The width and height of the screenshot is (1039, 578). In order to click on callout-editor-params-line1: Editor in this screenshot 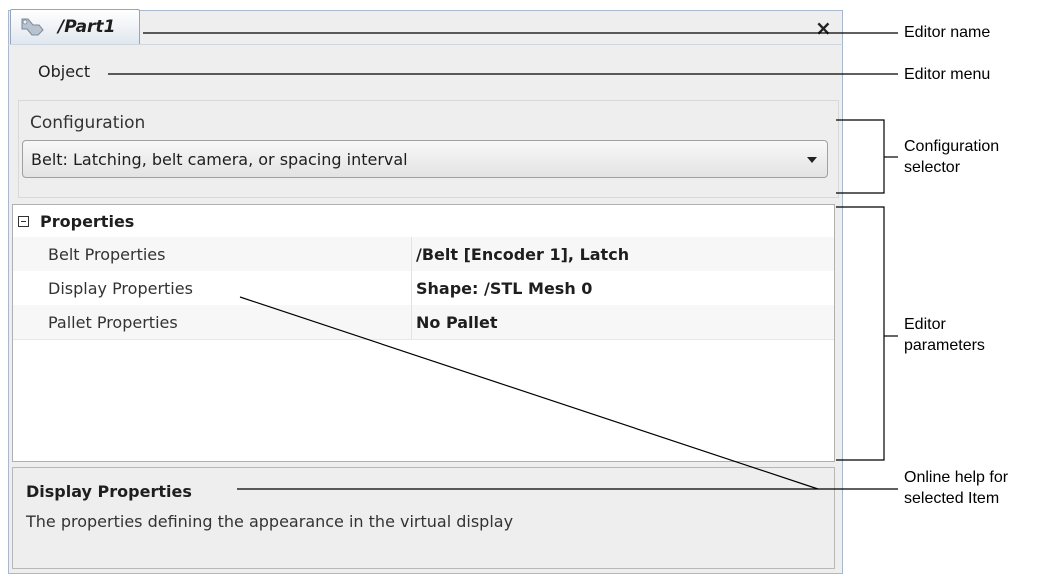, I will do `click(925, 324)`.